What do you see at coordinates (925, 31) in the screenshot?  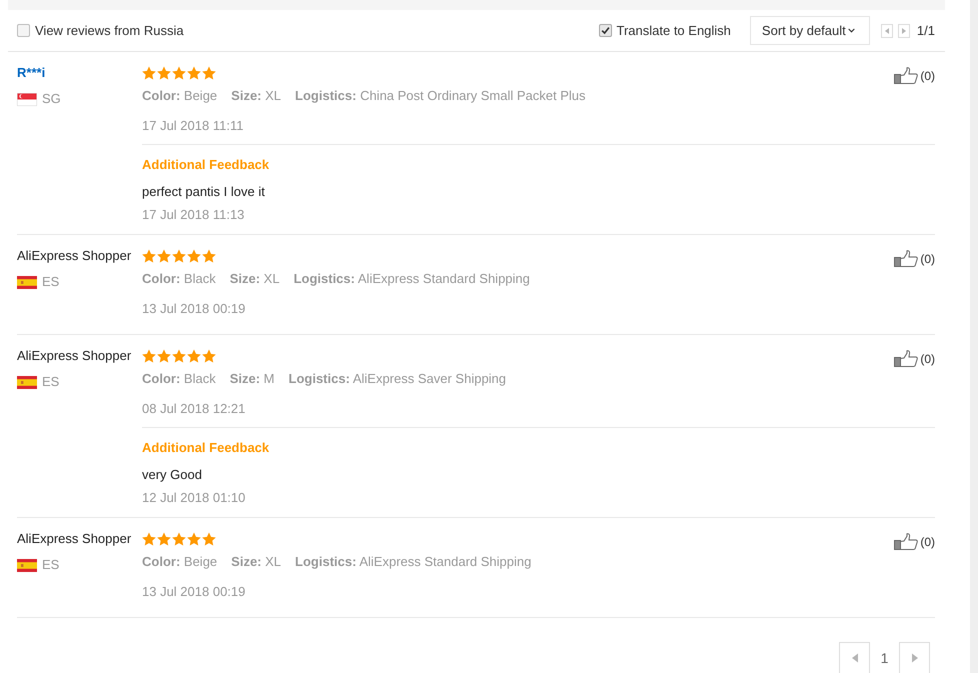 I see `page-indicator: 1/1` at bounding box center [925, 31].